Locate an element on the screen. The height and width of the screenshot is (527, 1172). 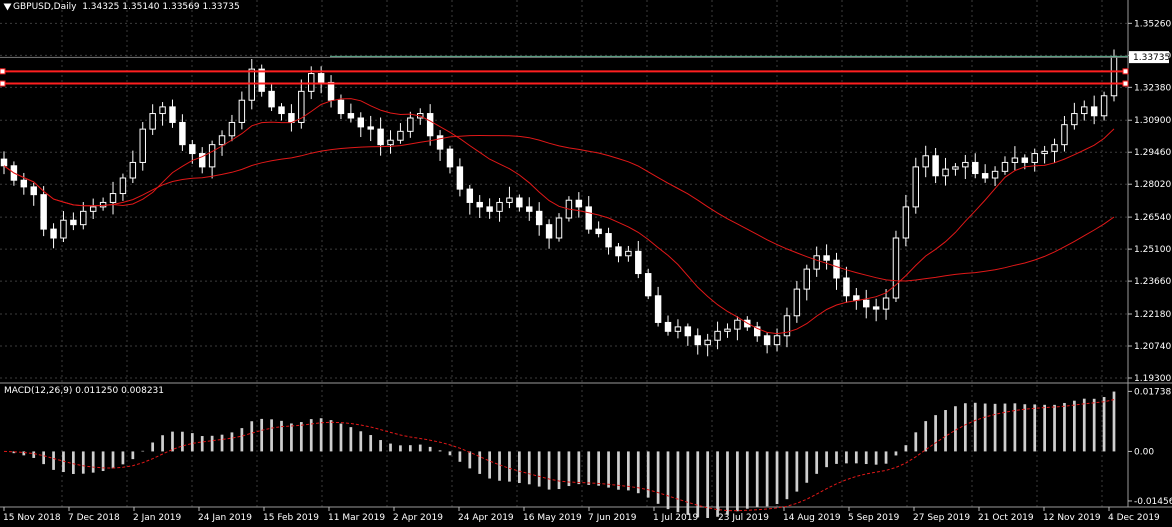
price-tick-label: 1.30900 is located at coordinates (1152, 121).